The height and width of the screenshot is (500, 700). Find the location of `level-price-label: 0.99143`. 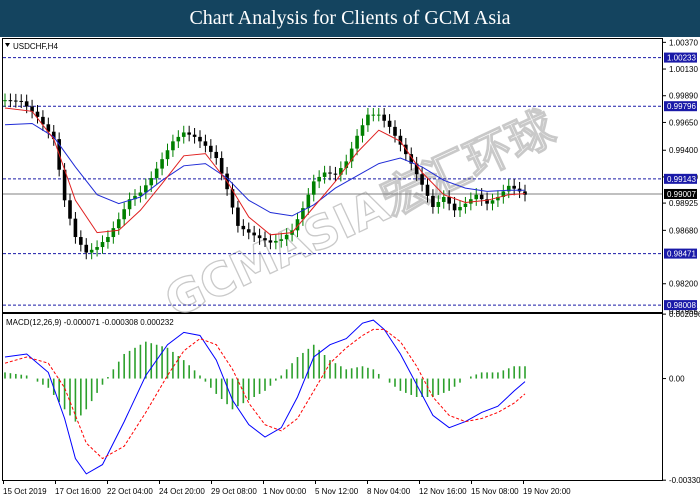

level-price-label: 0.99143 is located at coordinates (681, 179).